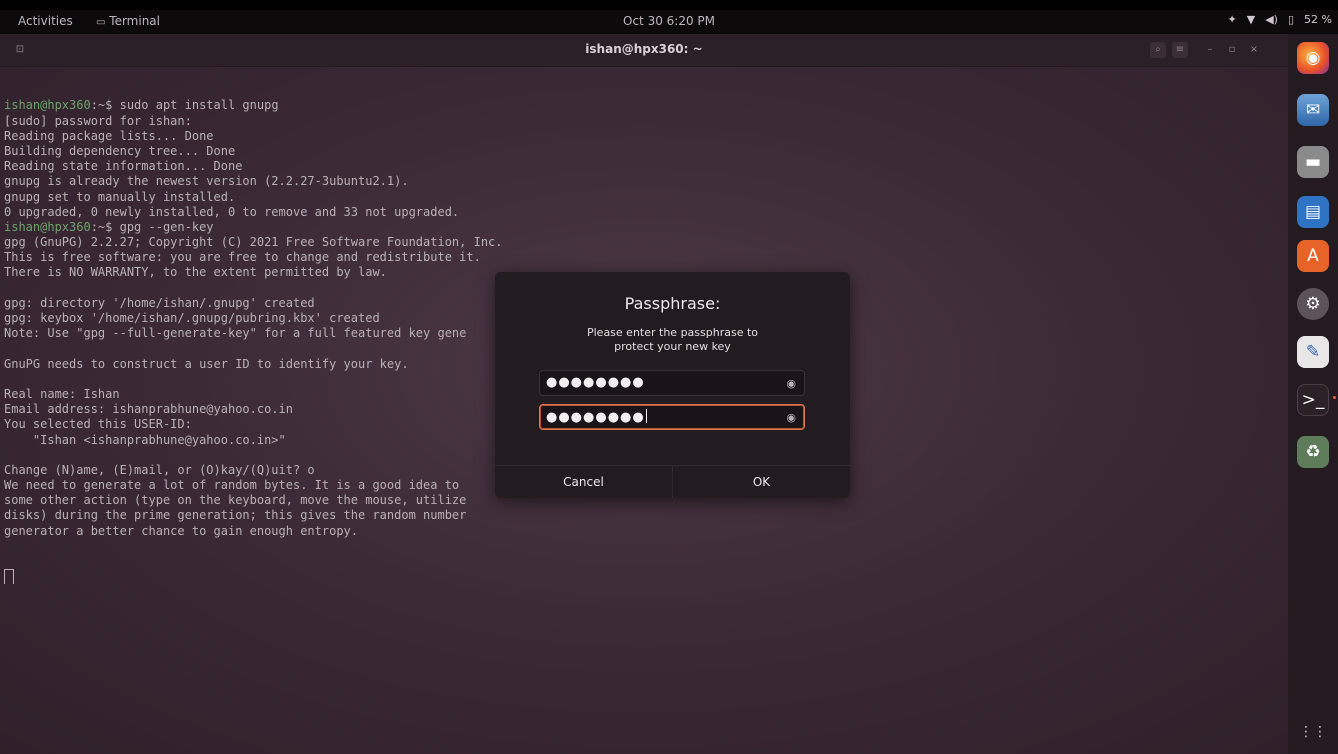  I want to click on terminal-line: ishan@hpx360:~$ sudo apt install gnupg, so click(646, 105).